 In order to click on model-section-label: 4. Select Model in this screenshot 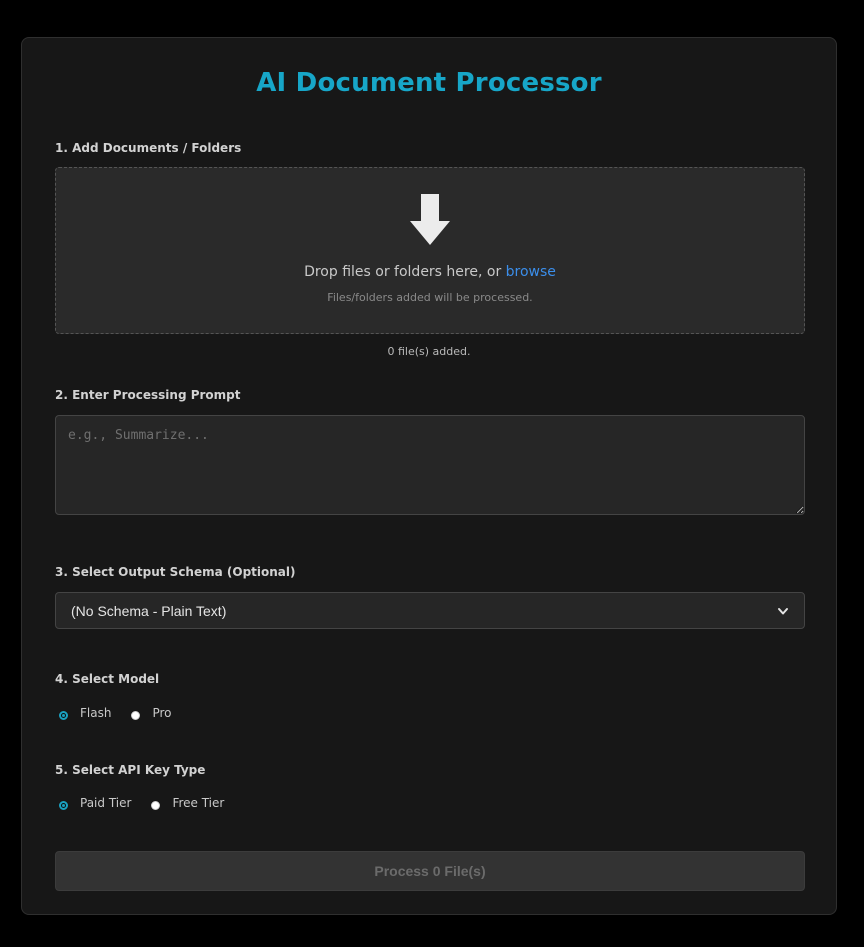, I will do `click(107, 679)`.